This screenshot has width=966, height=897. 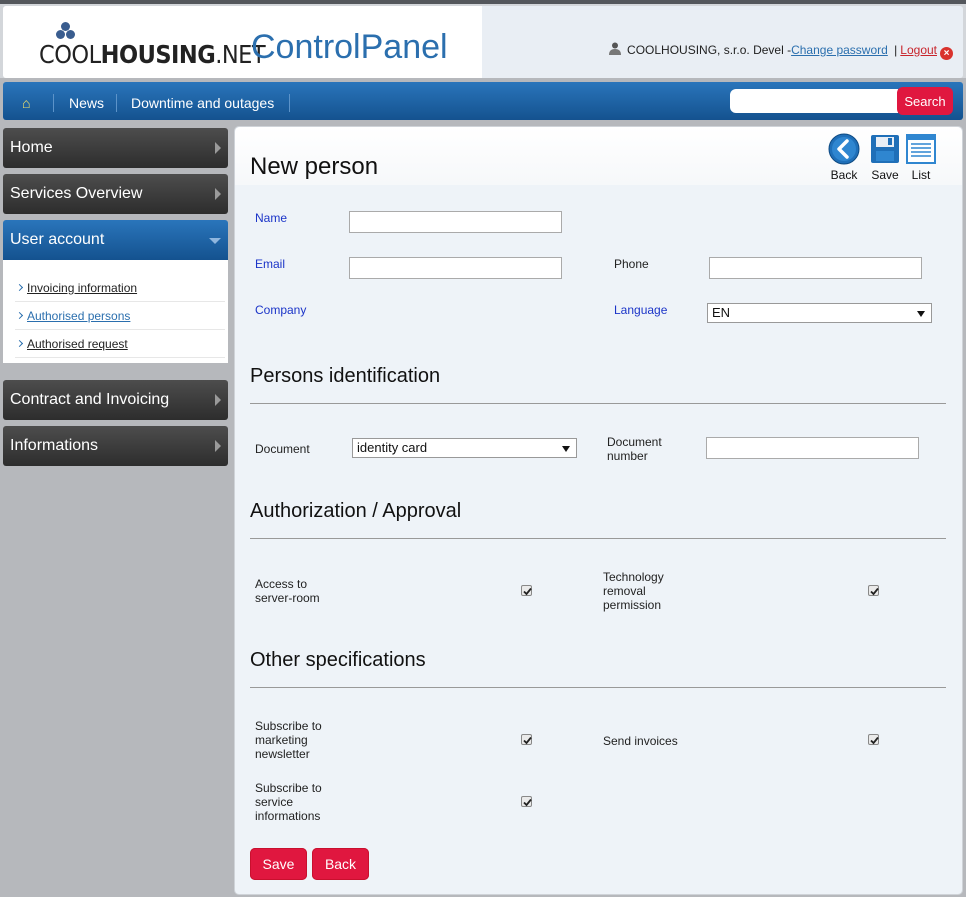 I want to click on label-line: service, so click(x=274, y=802).